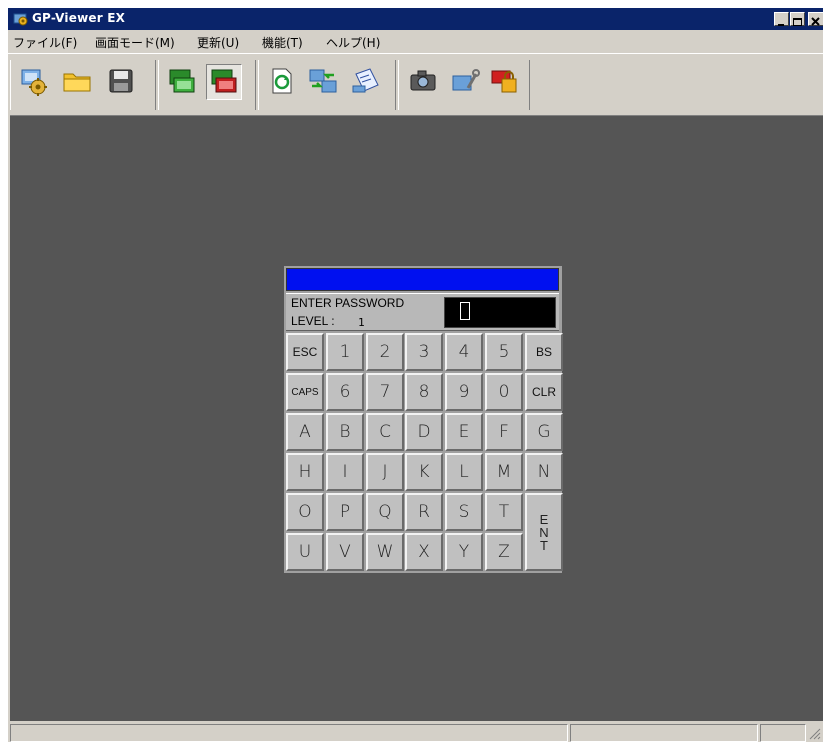 This screenshot has height=742, width=823. I want to click on menu-bar: ファイル(F) 画面モード(M) 更新(U) 機能(T) ヘルプ(H), so click(415, 41).